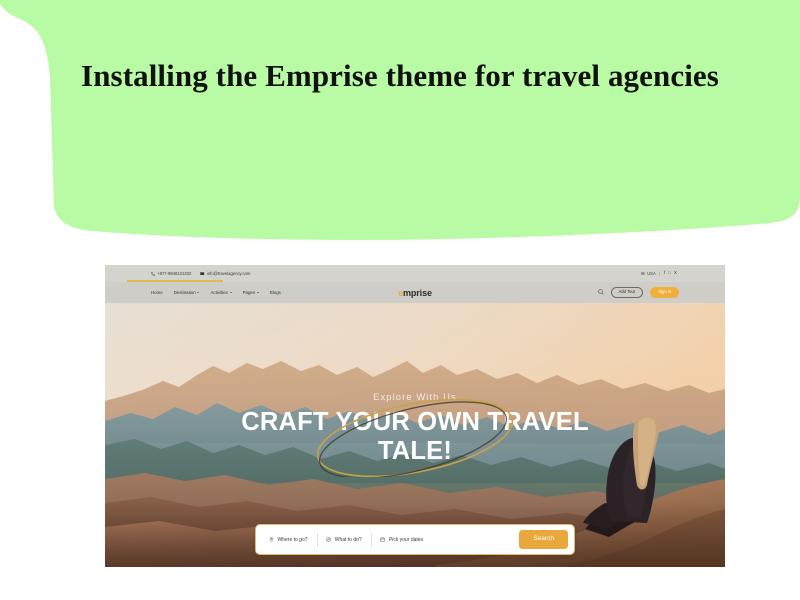 The image size is (800, 600). Describe the element at coordinates (664, 292) in the screenshot. I see `sign-in-button: Sign in` at that location.